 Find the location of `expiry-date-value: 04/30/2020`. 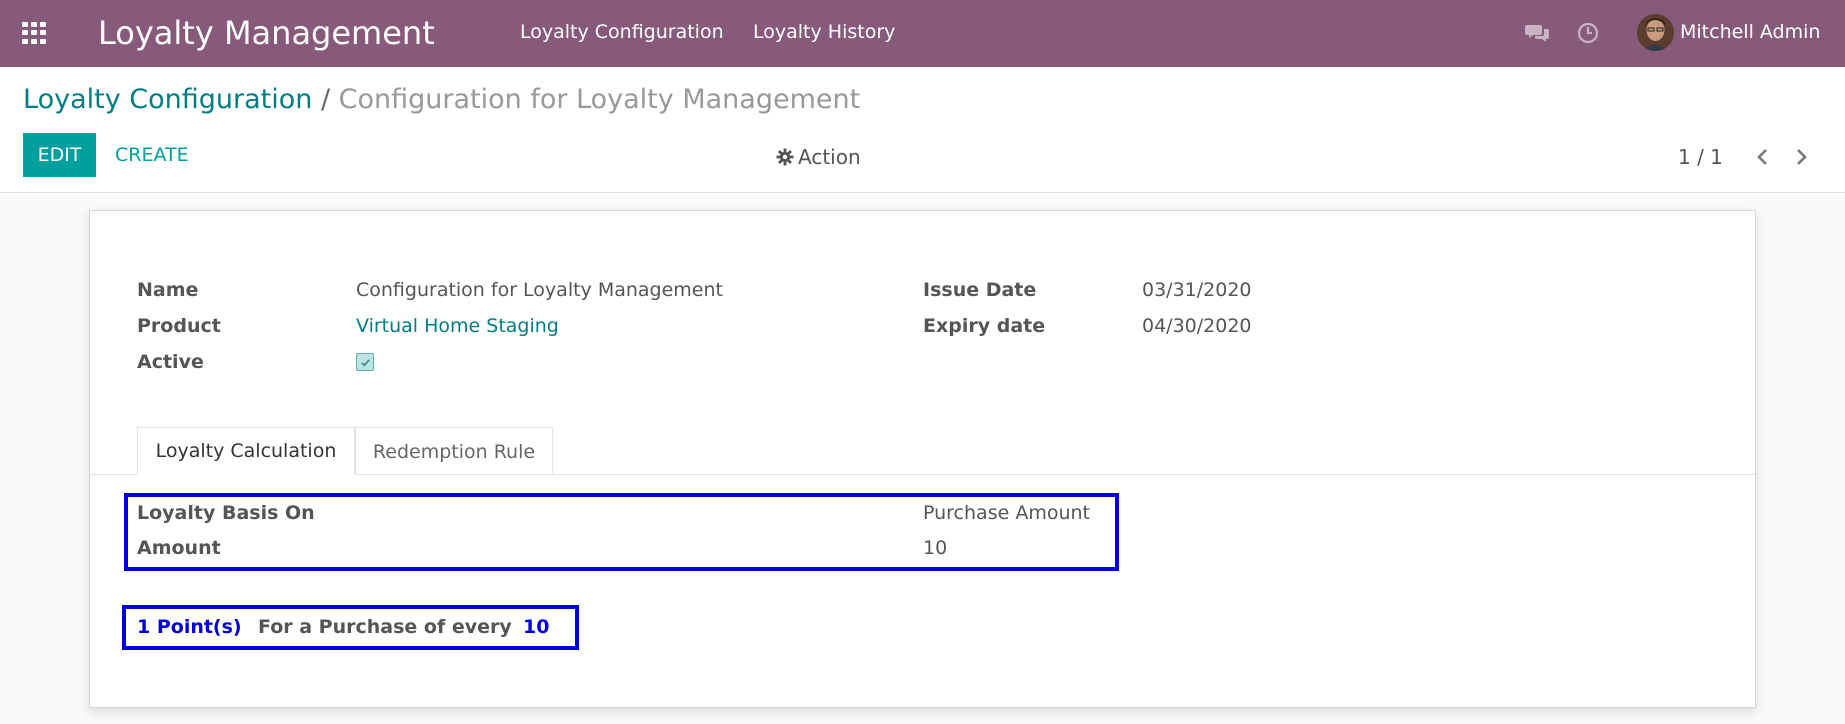

expiry-date-value: 04/30/2020 is located at coordinates (1197, 326).